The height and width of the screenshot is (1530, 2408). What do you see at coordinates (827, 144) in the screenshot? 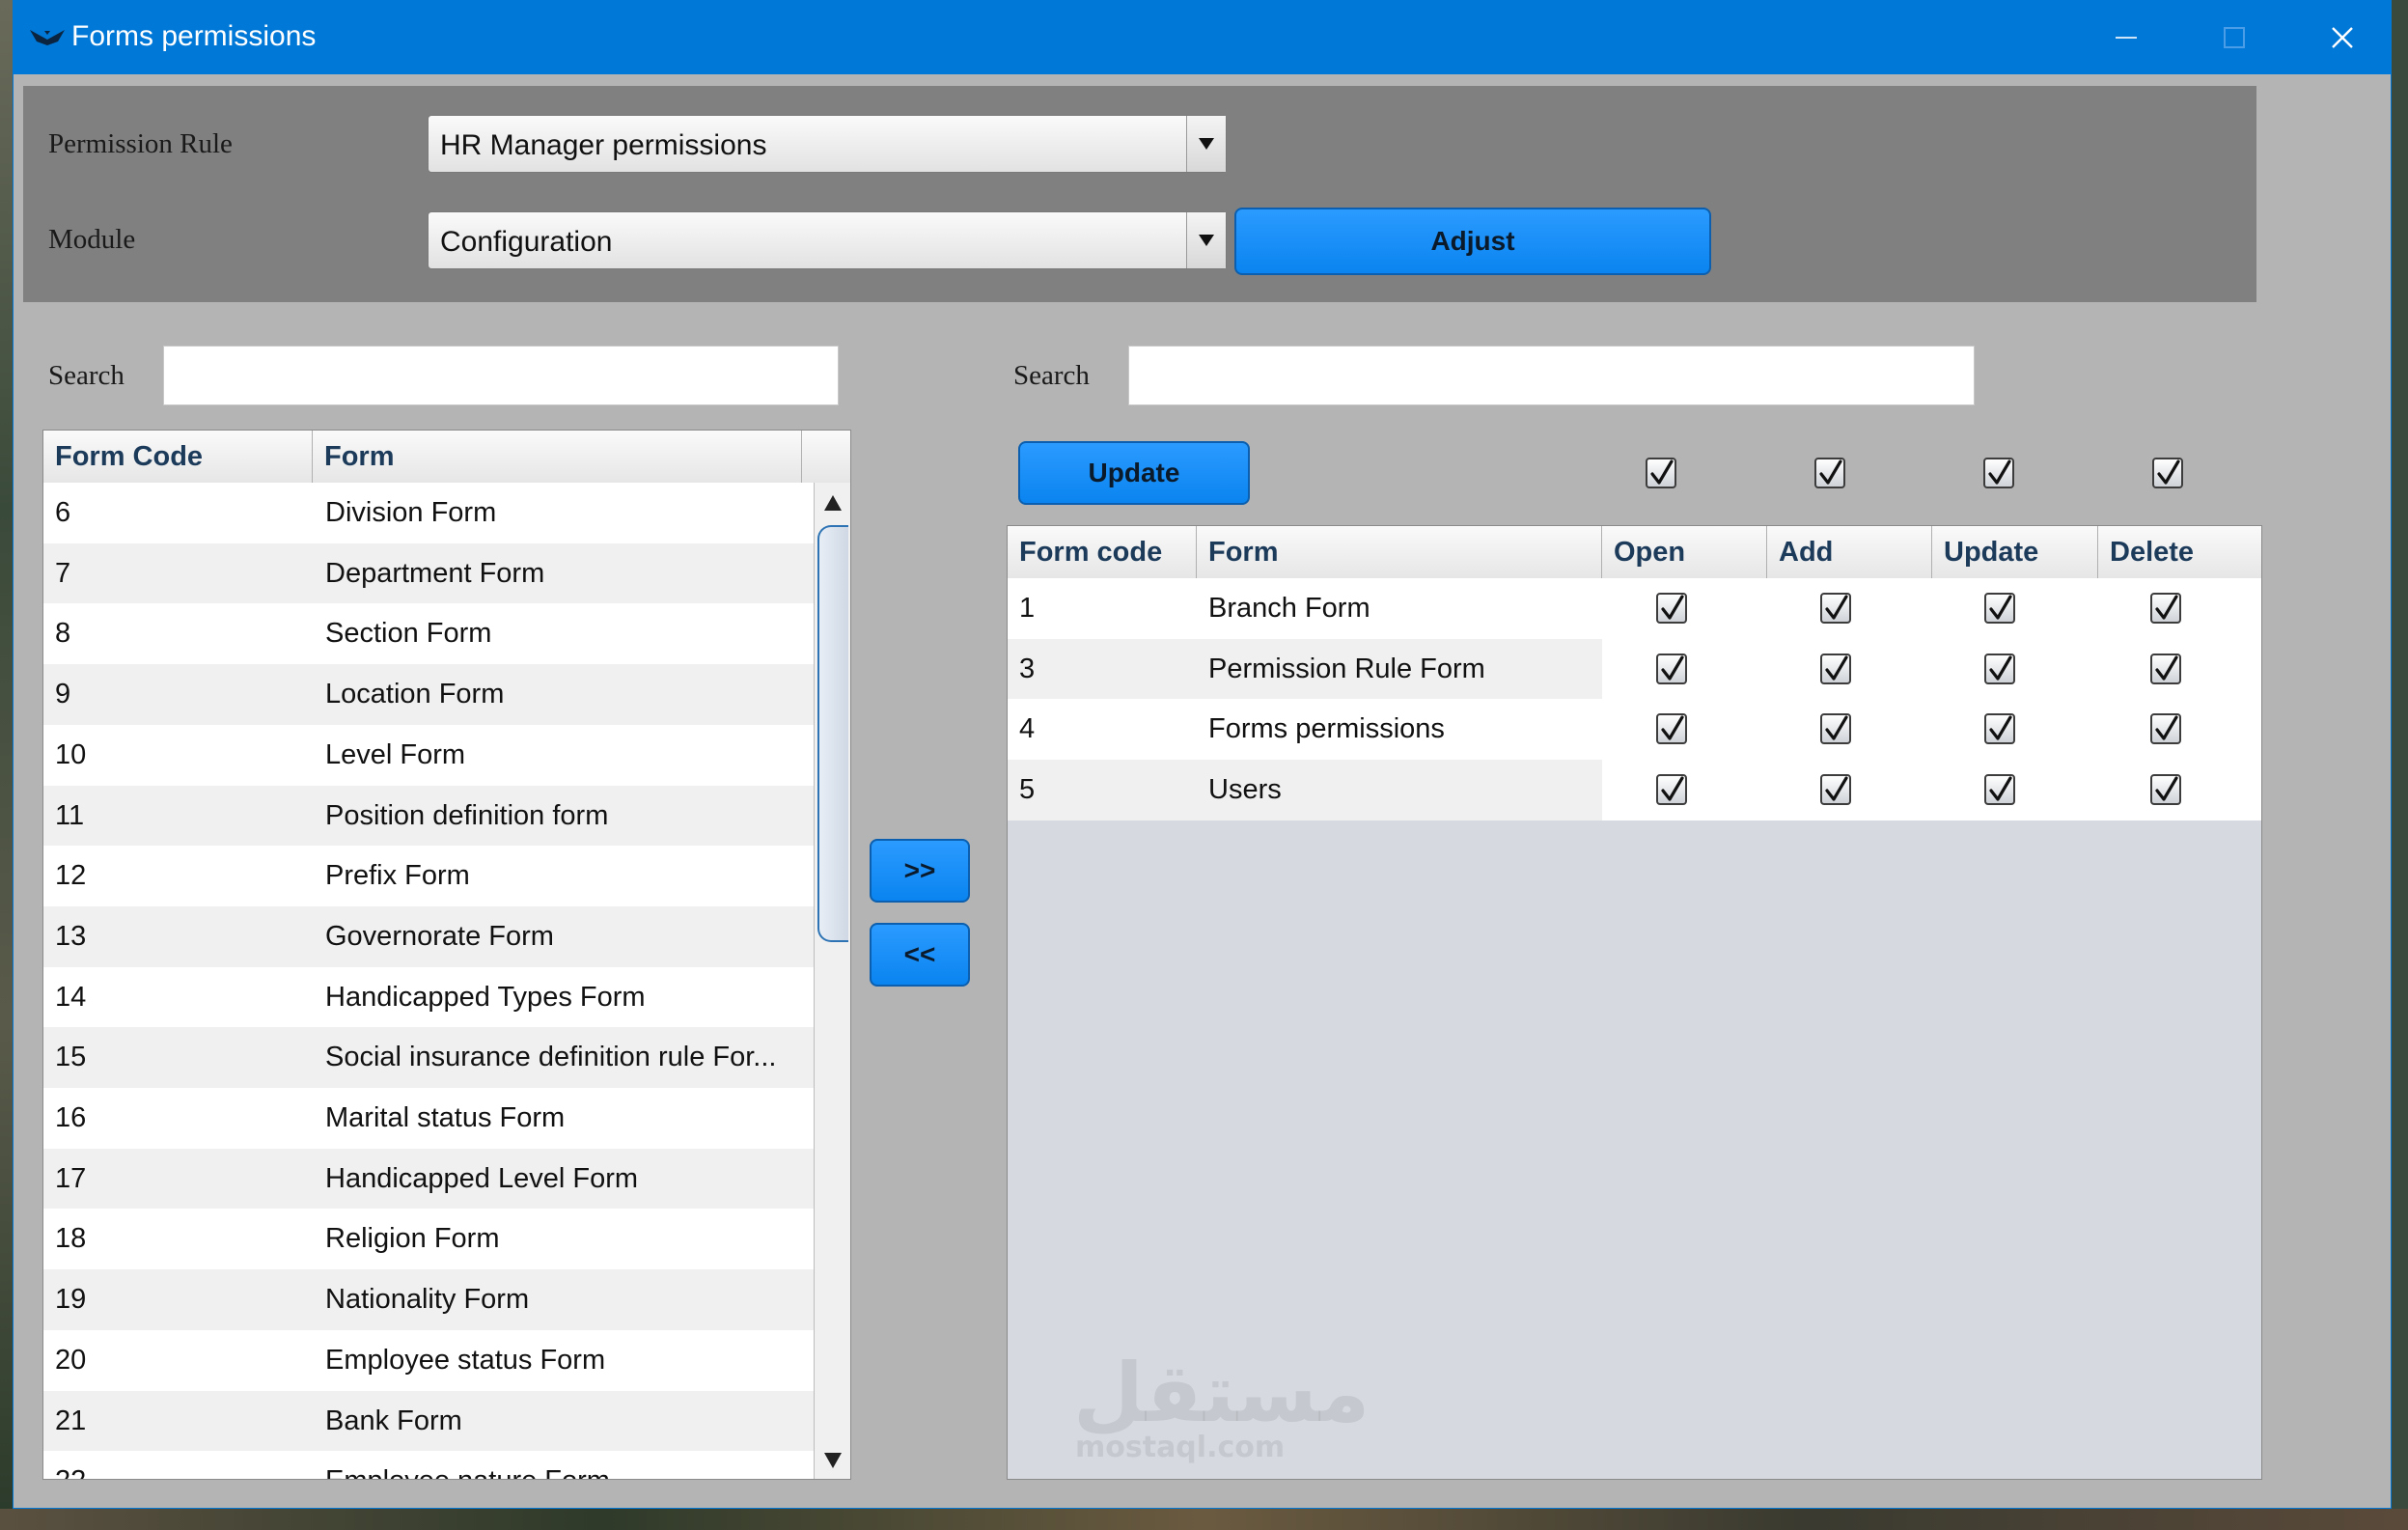
I see `permission-rule-combo: HR Manager permissions` at bounding box center [827, 144].